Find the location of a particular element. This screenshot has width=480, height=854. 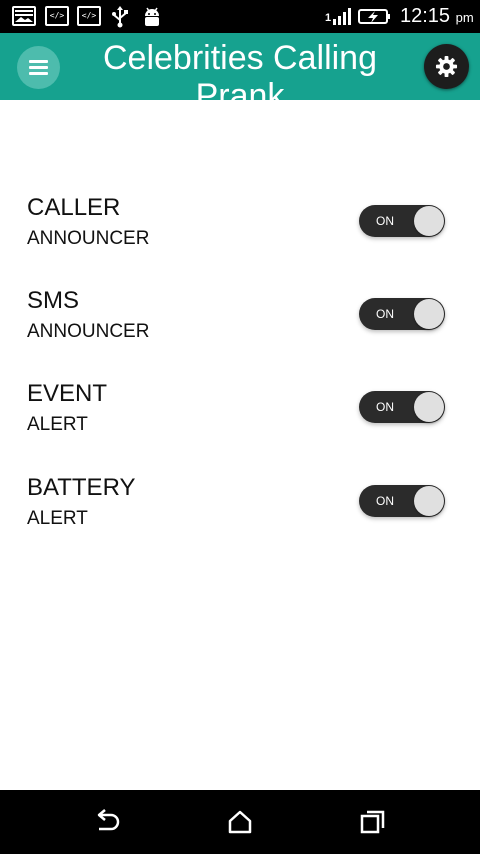

signal-icon is located at coordinates (342, 16).